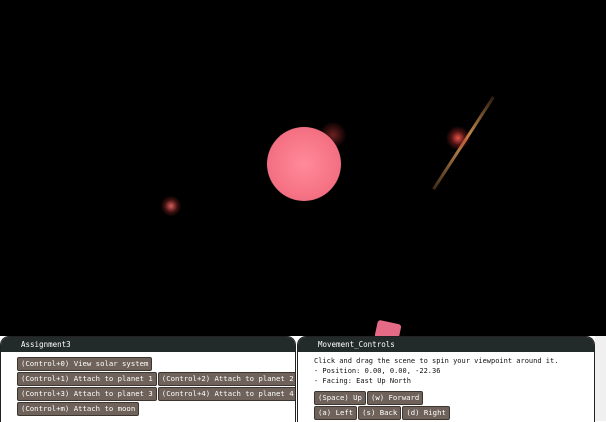 This screenshot has width=606, height=422. I want to click on s-back-button: (s) Back, so click(380, 413).